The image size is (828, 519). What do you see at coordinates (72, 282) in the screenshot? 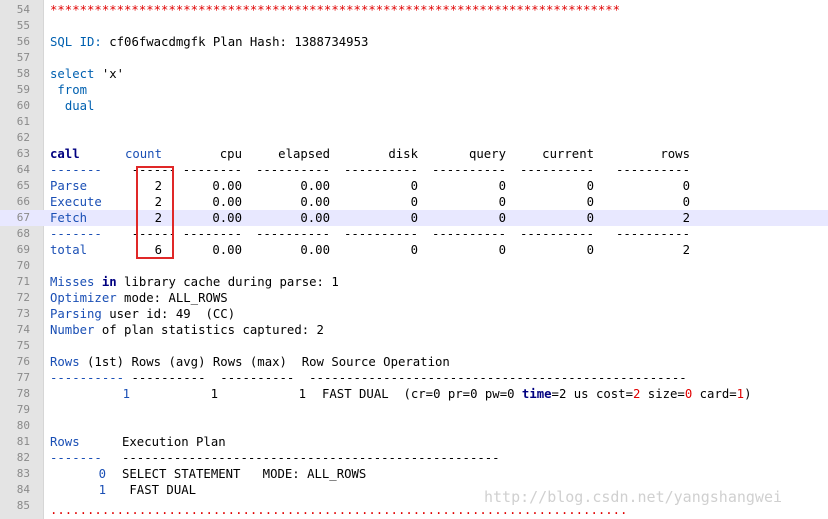
I see `misses-word: Misses` at bounding box center [72, 282].